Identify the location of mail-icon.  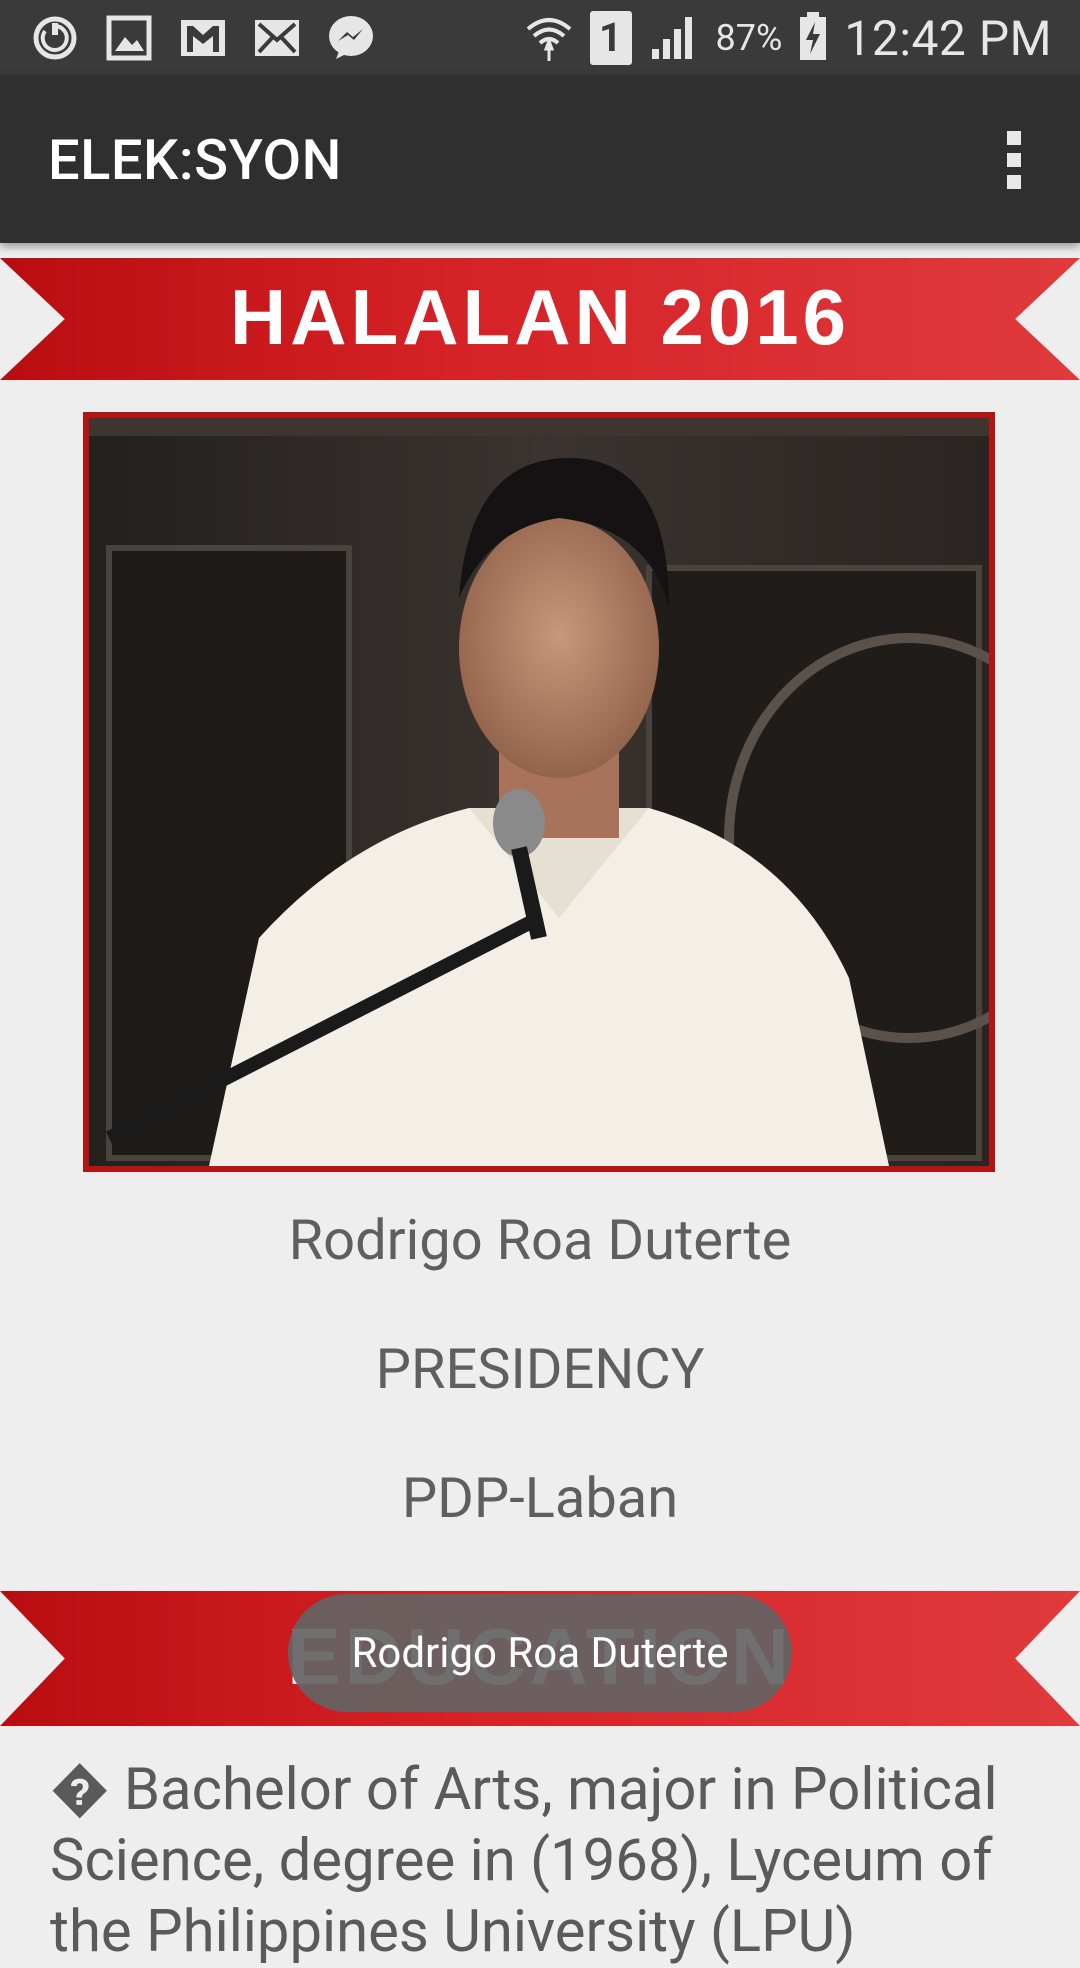
(277, 38).